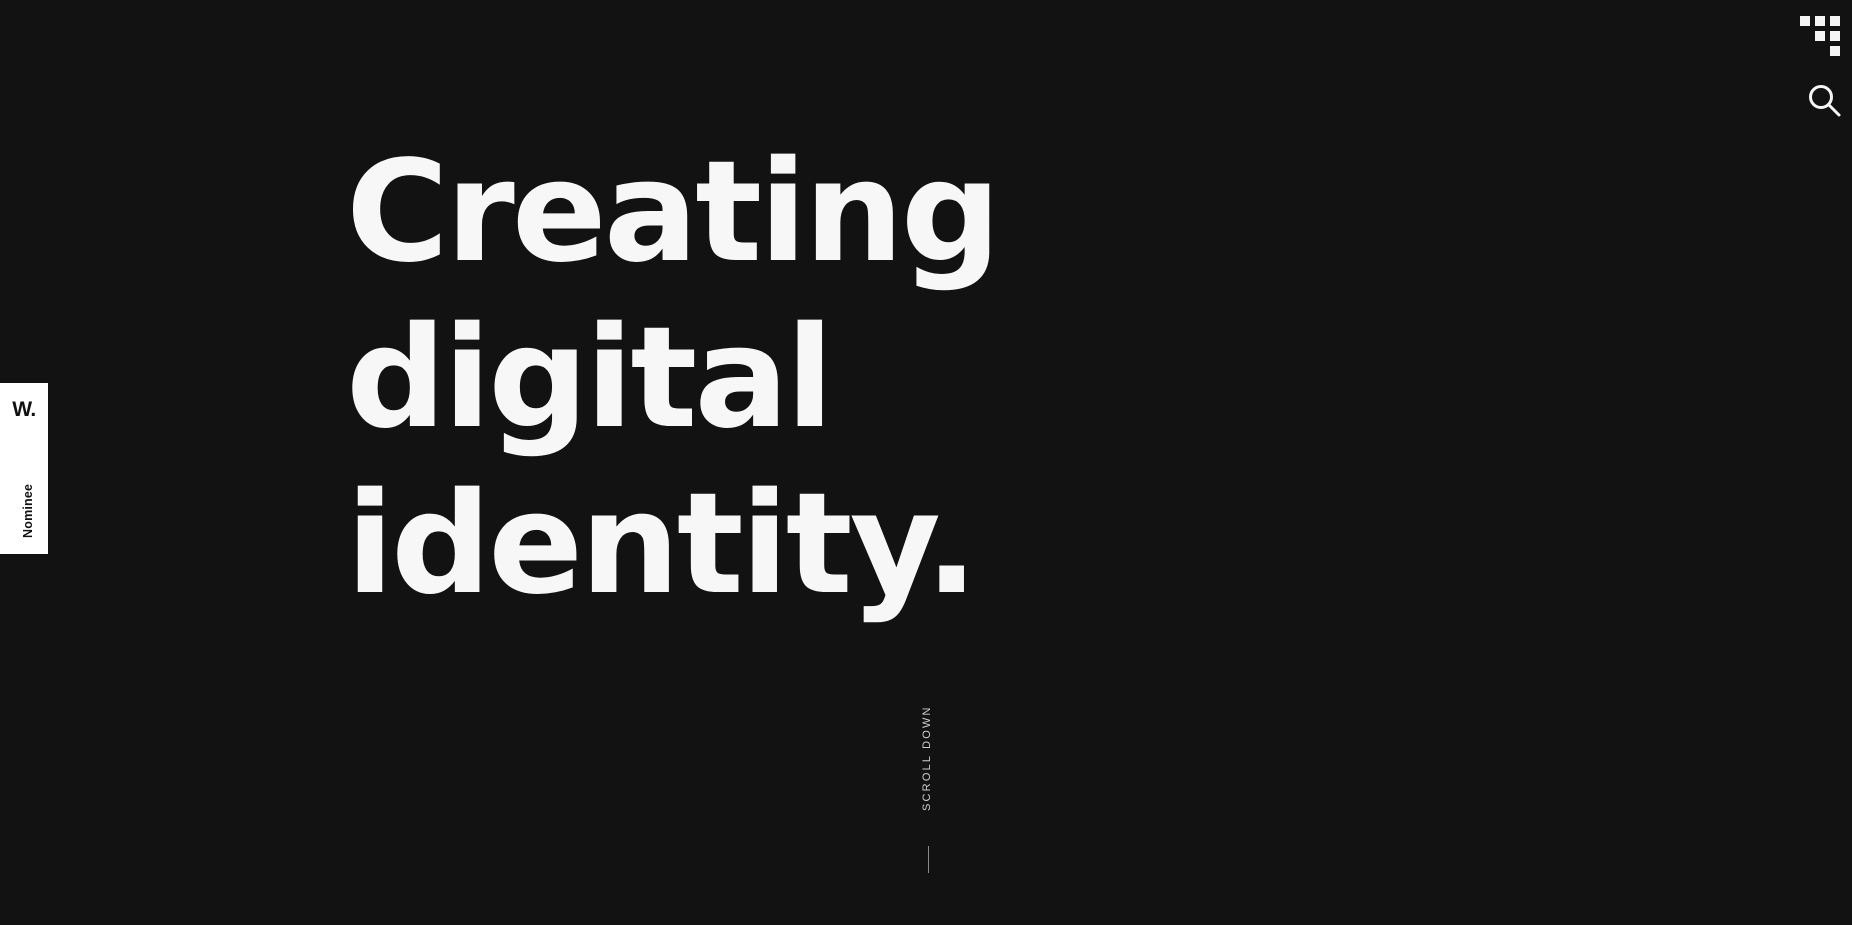 The image size is (1852, 925). I want to click on scroll-line-divider, so click(928, 859).